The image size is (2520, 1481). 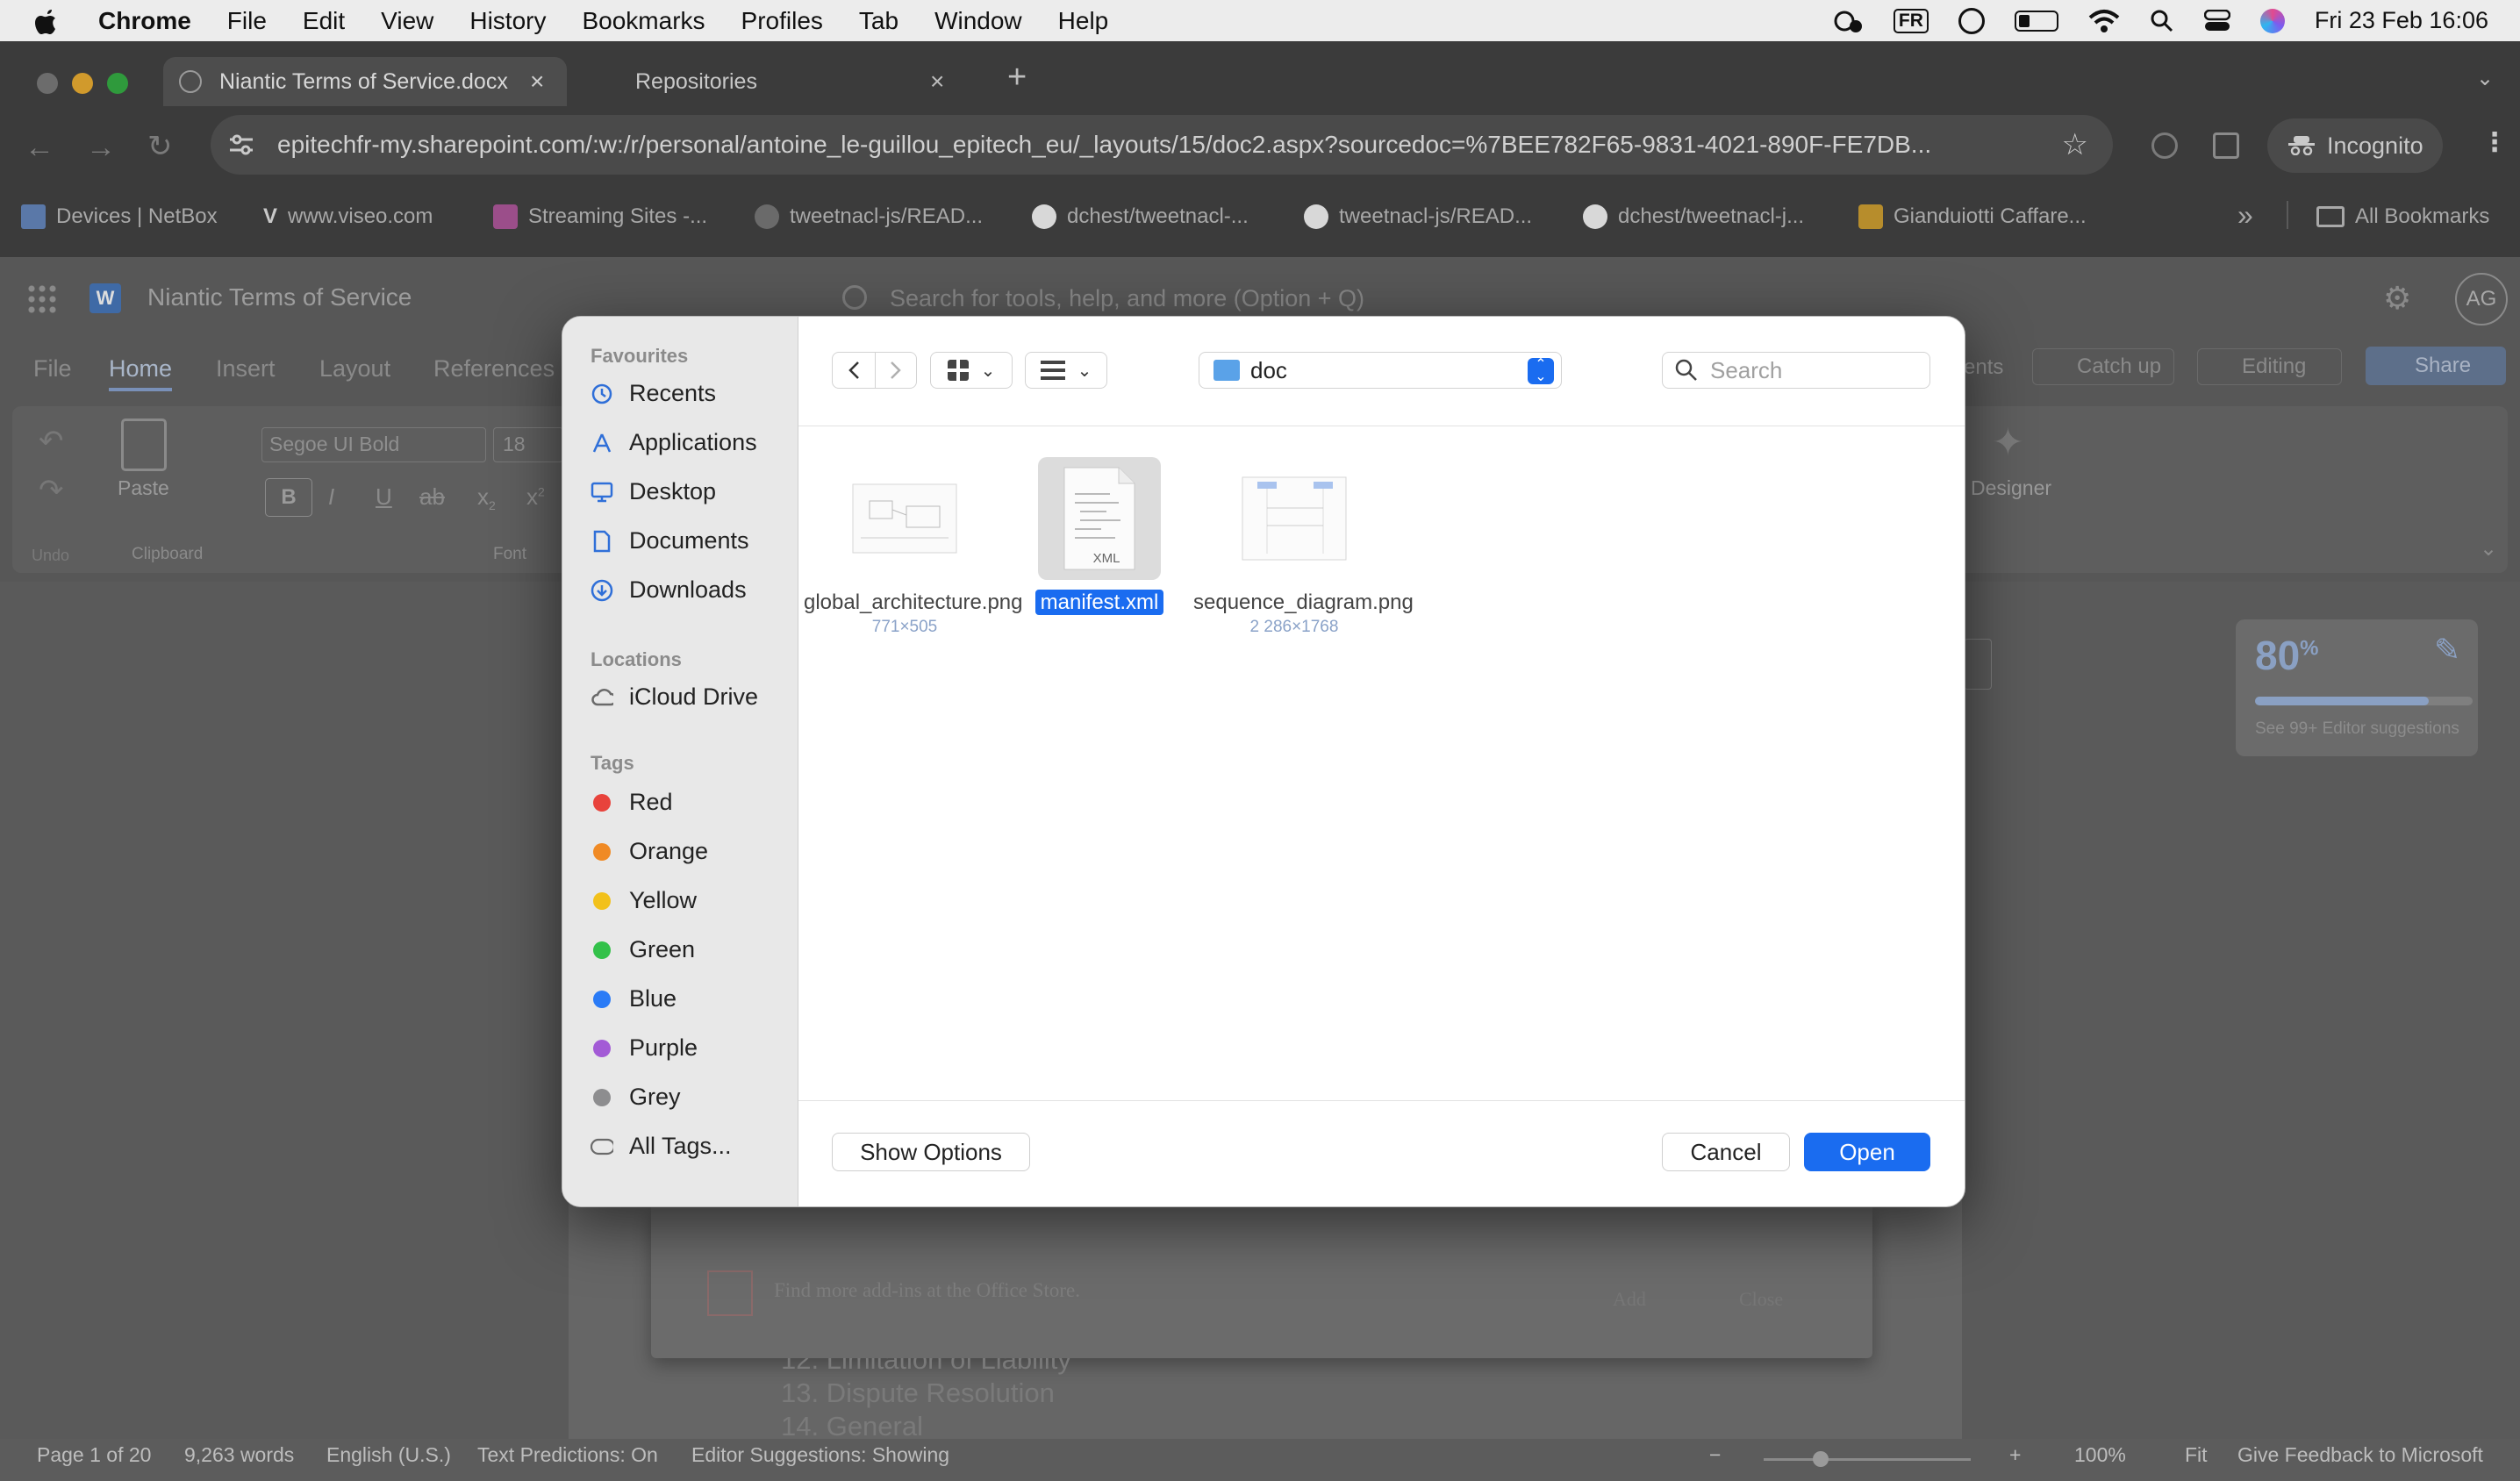 I want to click on status-suggestions: Editor Suggestions: Showing, so click(x=820, y=1455).